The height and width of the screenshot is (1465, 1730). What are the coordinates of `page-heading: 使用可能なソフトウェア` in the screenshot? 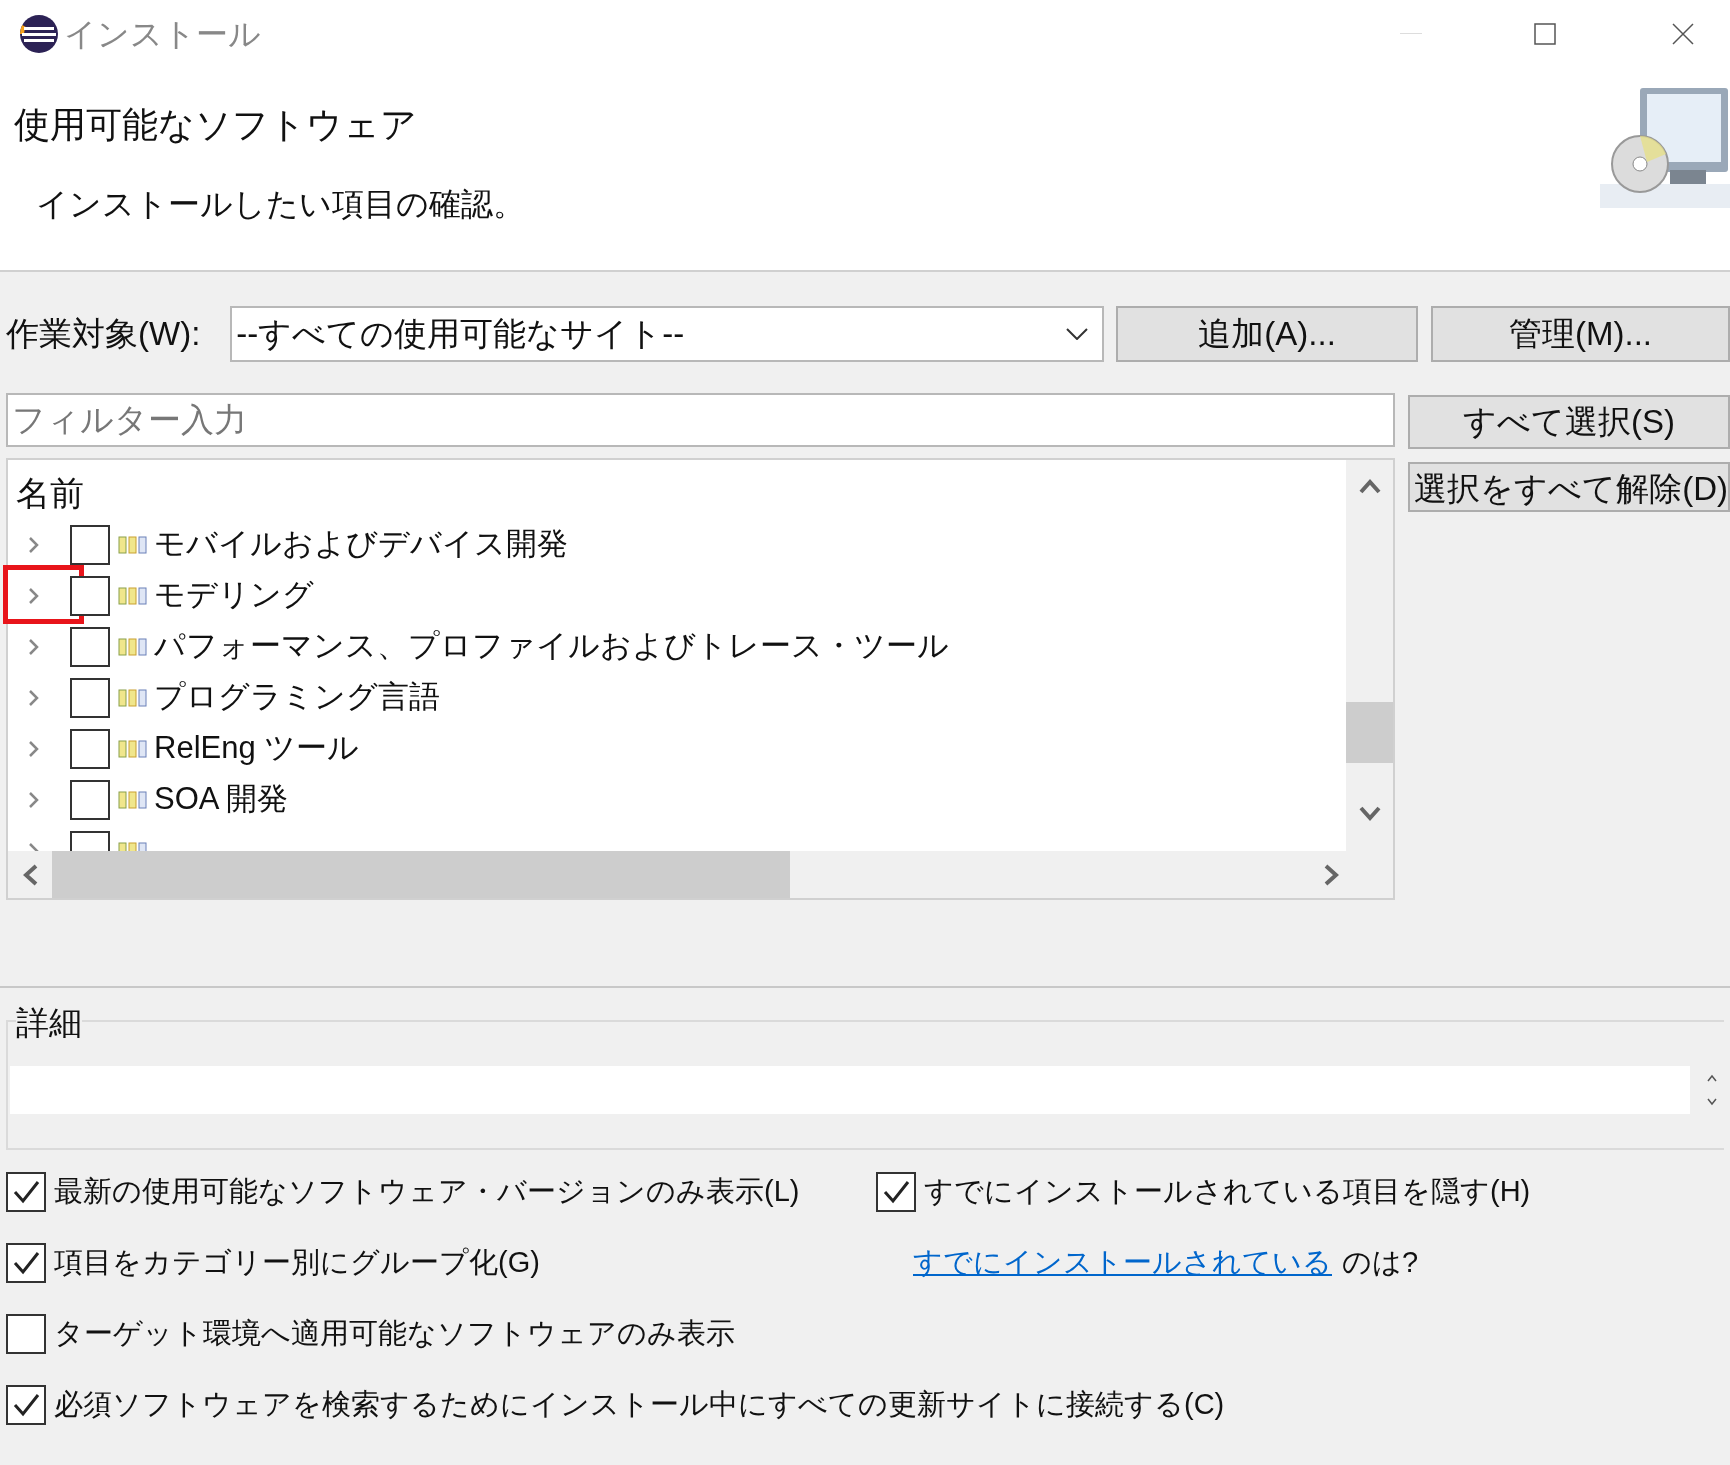 It's located at (216, 125).